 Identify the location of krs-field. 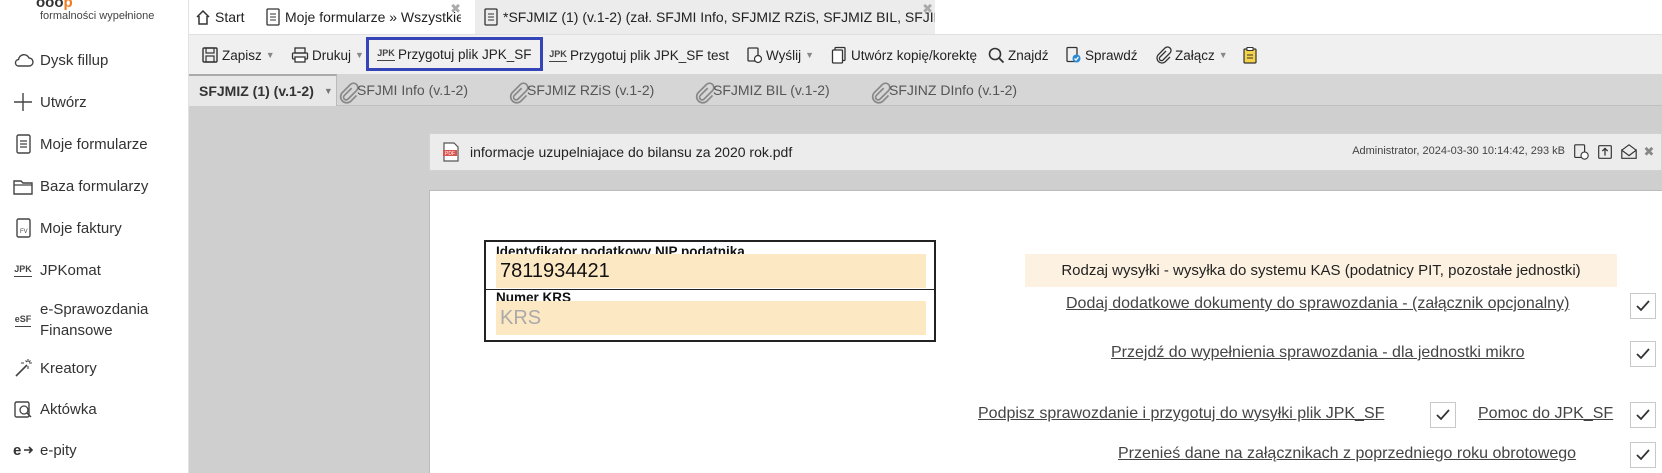
(711, 318).